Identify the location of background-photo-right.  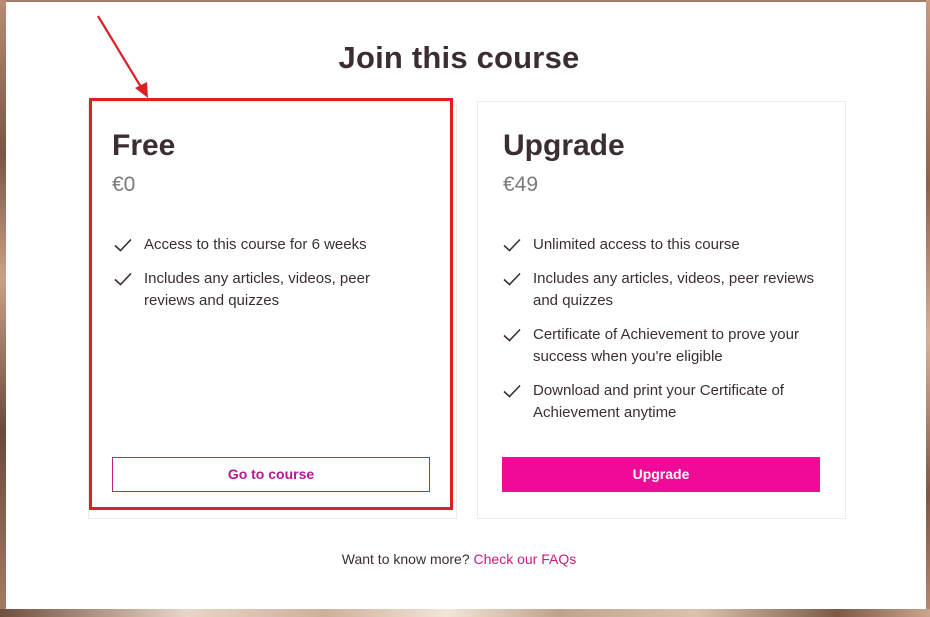
(928, 308).